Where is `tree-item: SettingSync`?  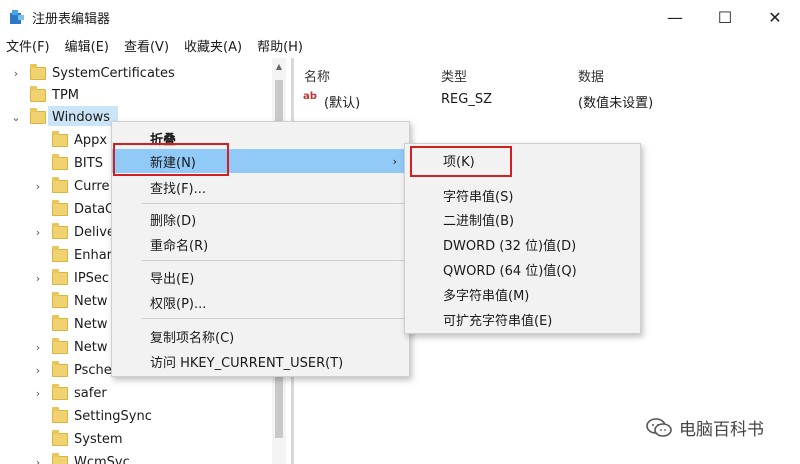 tree-item: SettingSync is located at coordinates (102, 416).